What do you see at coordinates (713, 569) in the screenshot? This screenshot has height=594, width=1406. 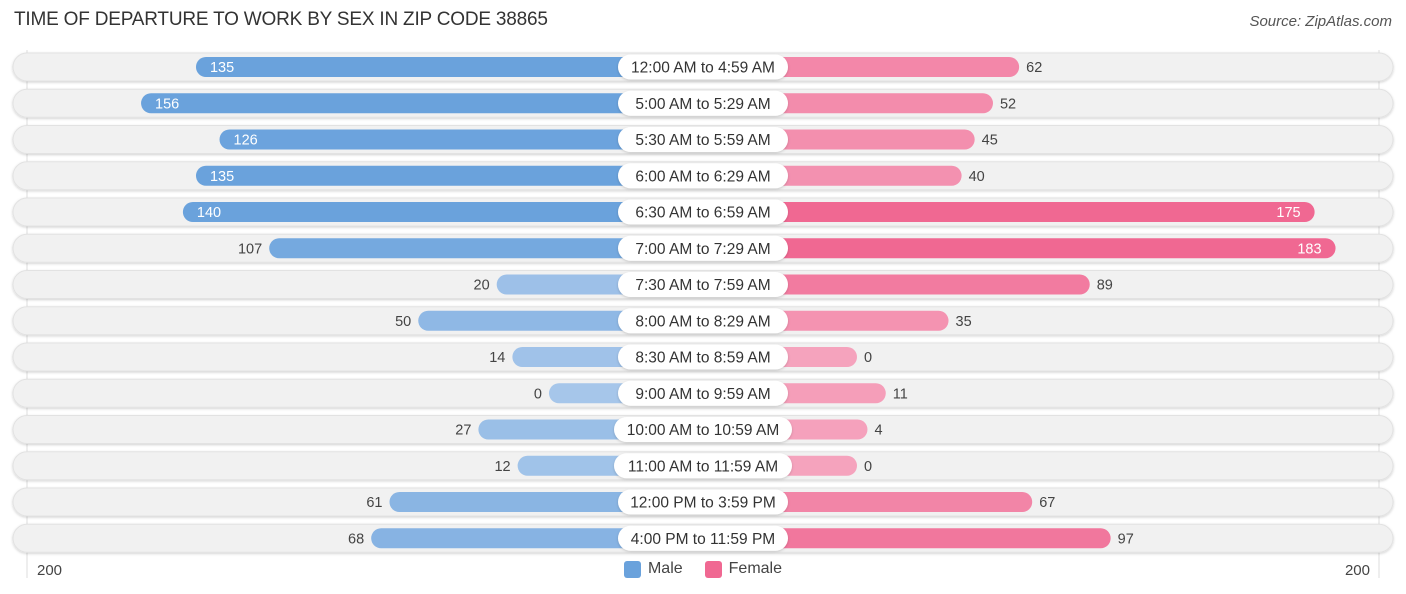 I see `legend-swatch-female` at bounding box center [713, 569].